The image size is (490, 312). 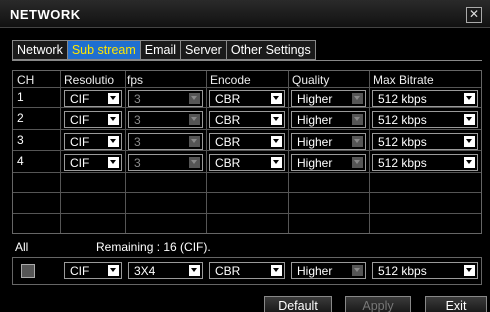 I want to click on apply-all-row: CIF 3X4 CBR Higher 512 kbps, so click(x=247, y=271).